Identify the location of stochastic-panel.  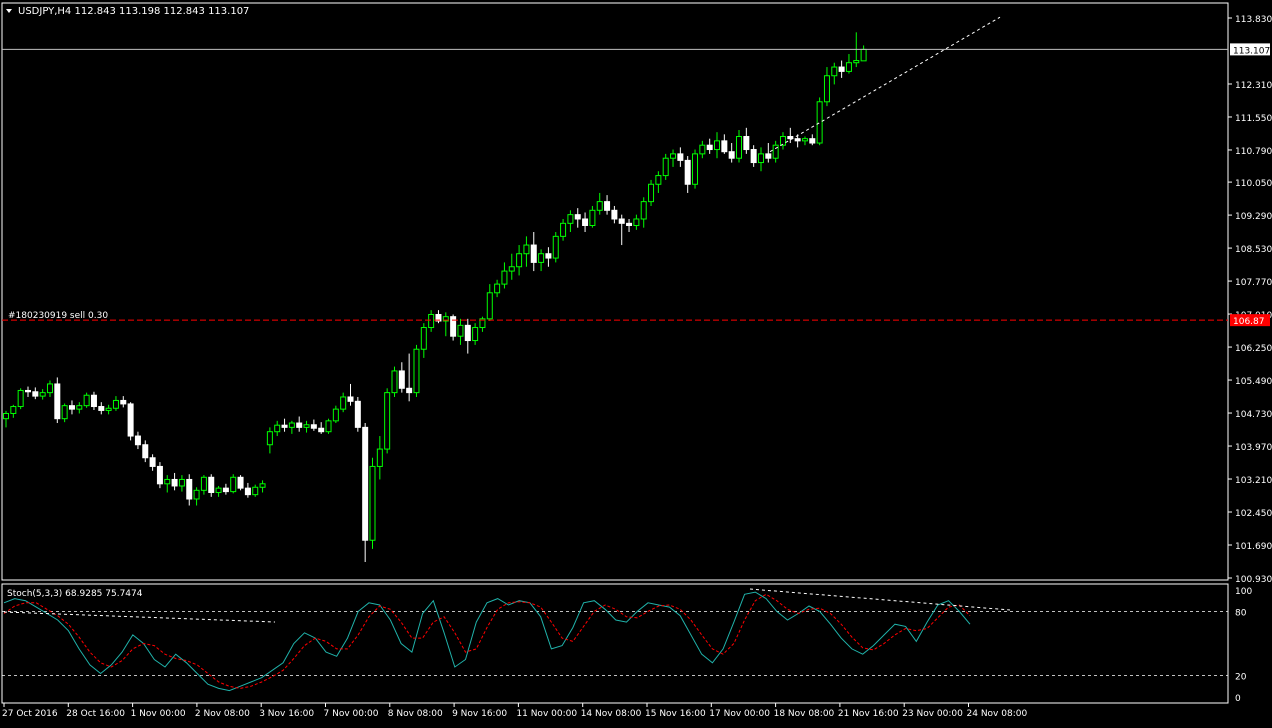
(615, 640).